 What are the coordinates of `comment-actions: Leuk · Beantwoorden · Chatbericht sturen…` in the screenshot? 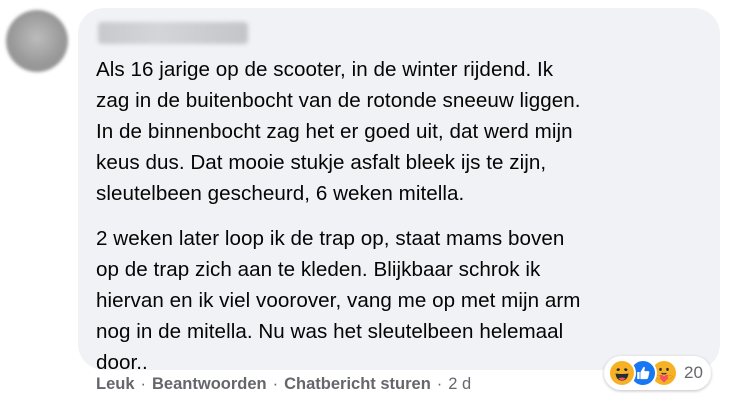 It's located at (283, 384).